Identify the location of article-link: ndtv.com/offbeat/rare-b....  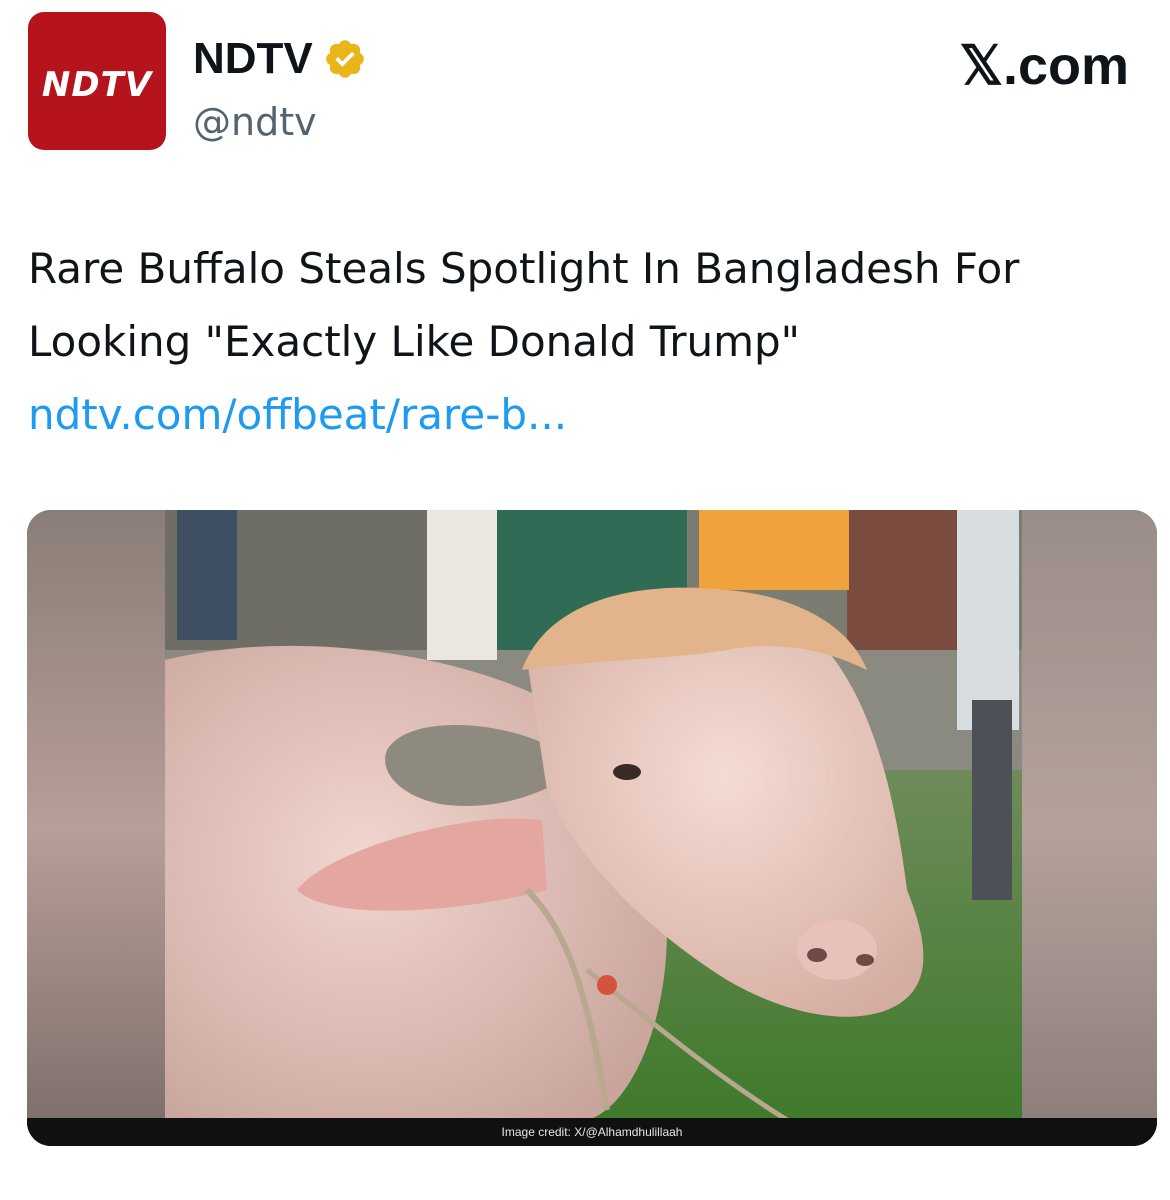
(297, 414).